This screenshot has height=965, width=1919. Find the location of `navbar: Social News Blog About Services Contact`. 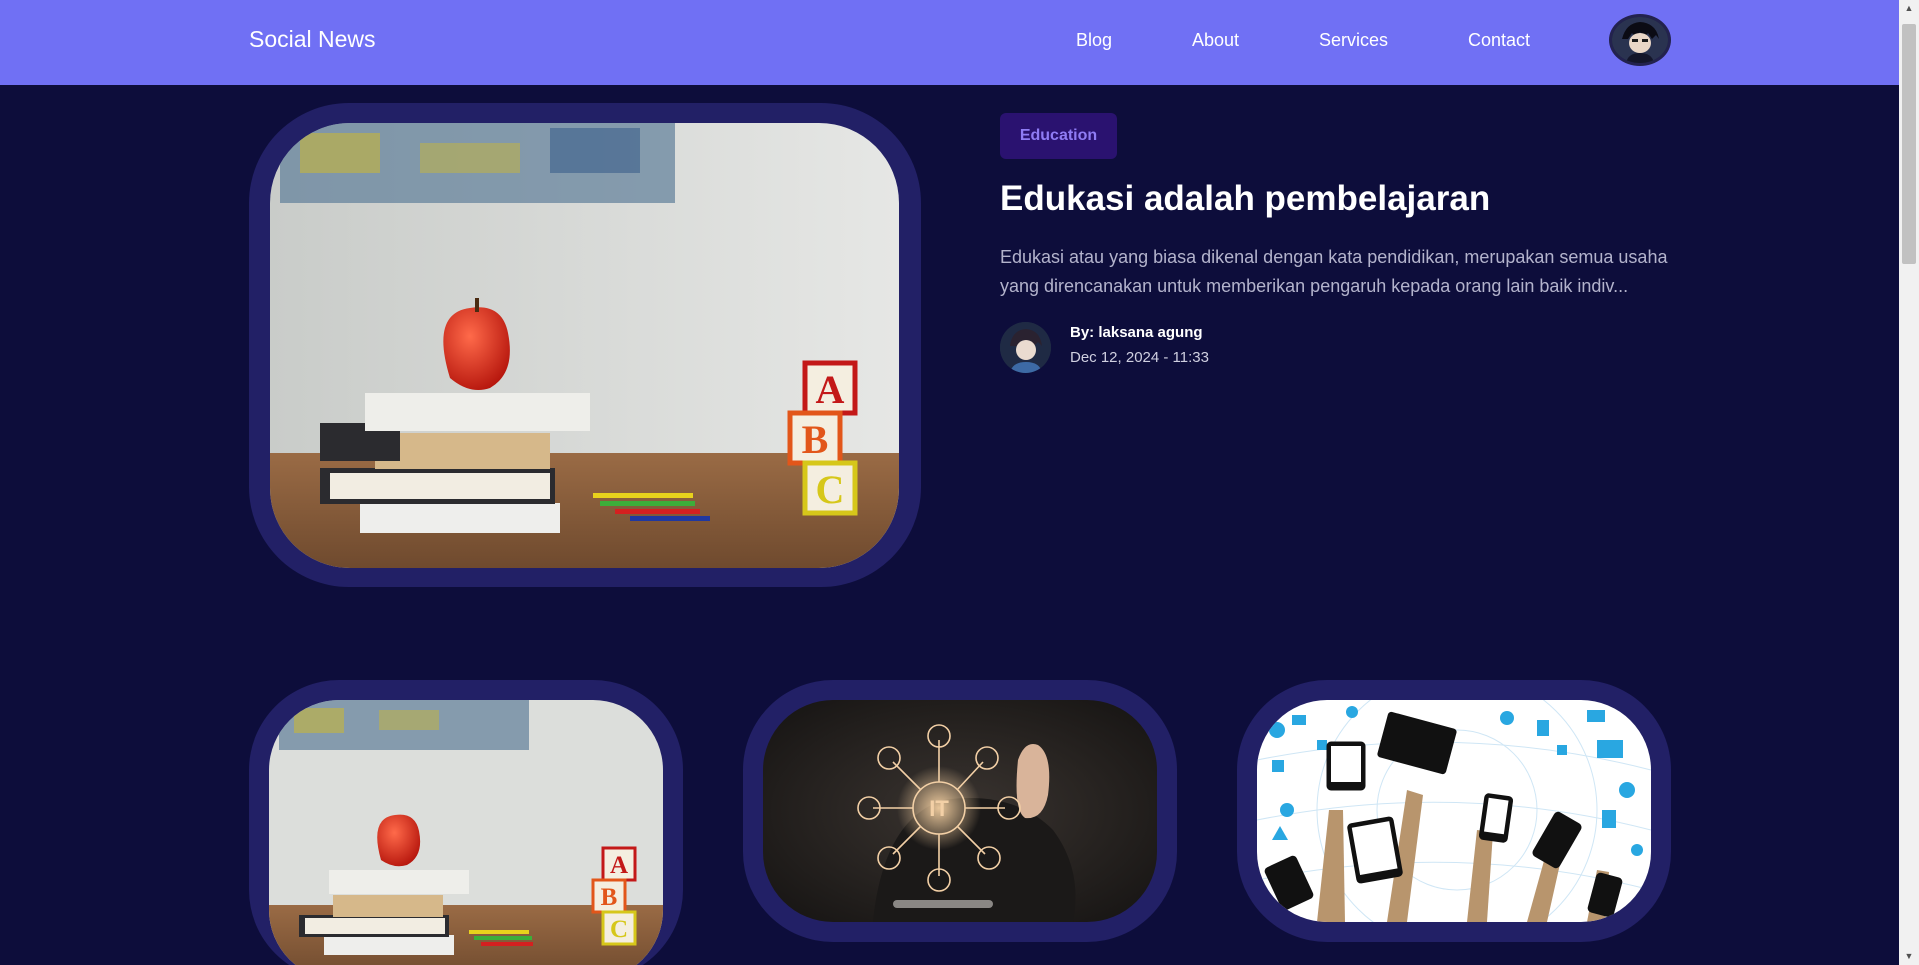

navbar: Social News Blog About Services Contact is located at coordinates (949, 42).